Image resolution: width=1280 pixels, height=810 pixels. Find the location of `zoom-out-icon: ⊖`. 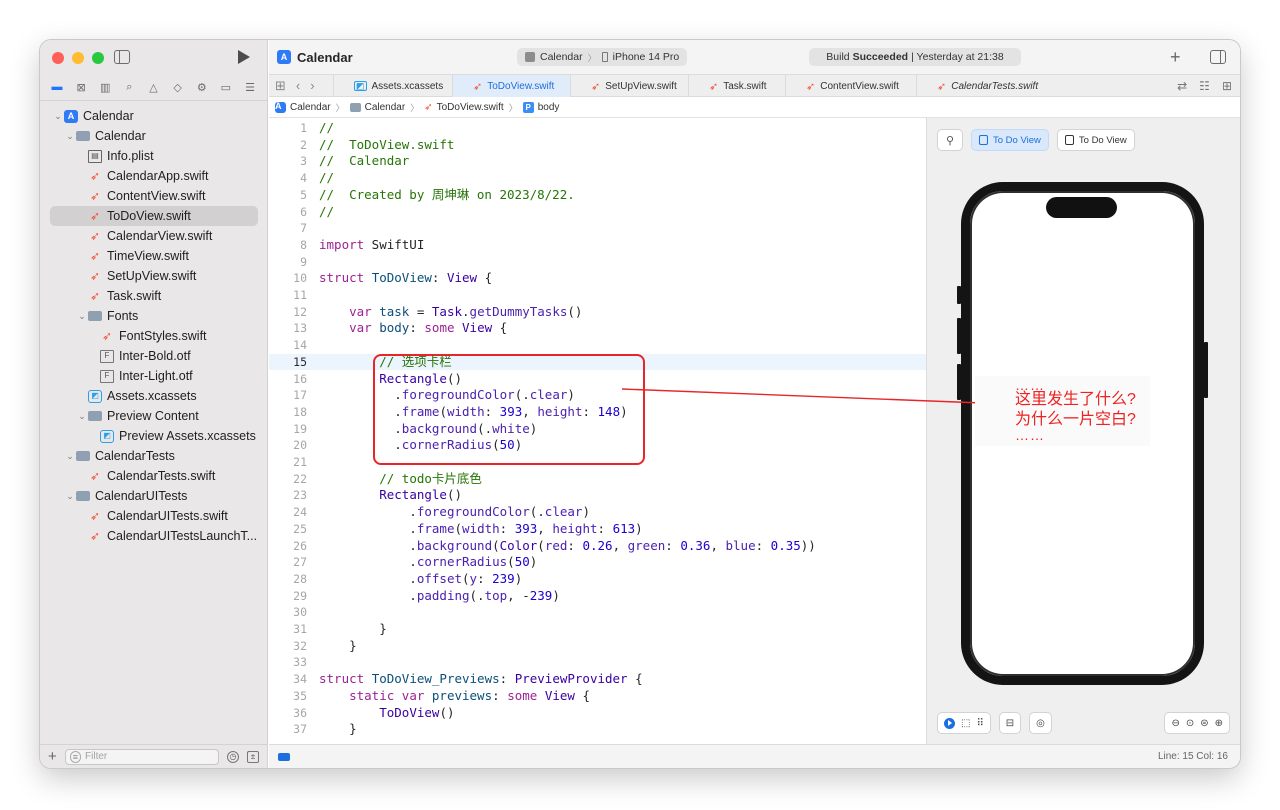

zoom-out-icon: ⊖ is located at coordinates (1175, 723).